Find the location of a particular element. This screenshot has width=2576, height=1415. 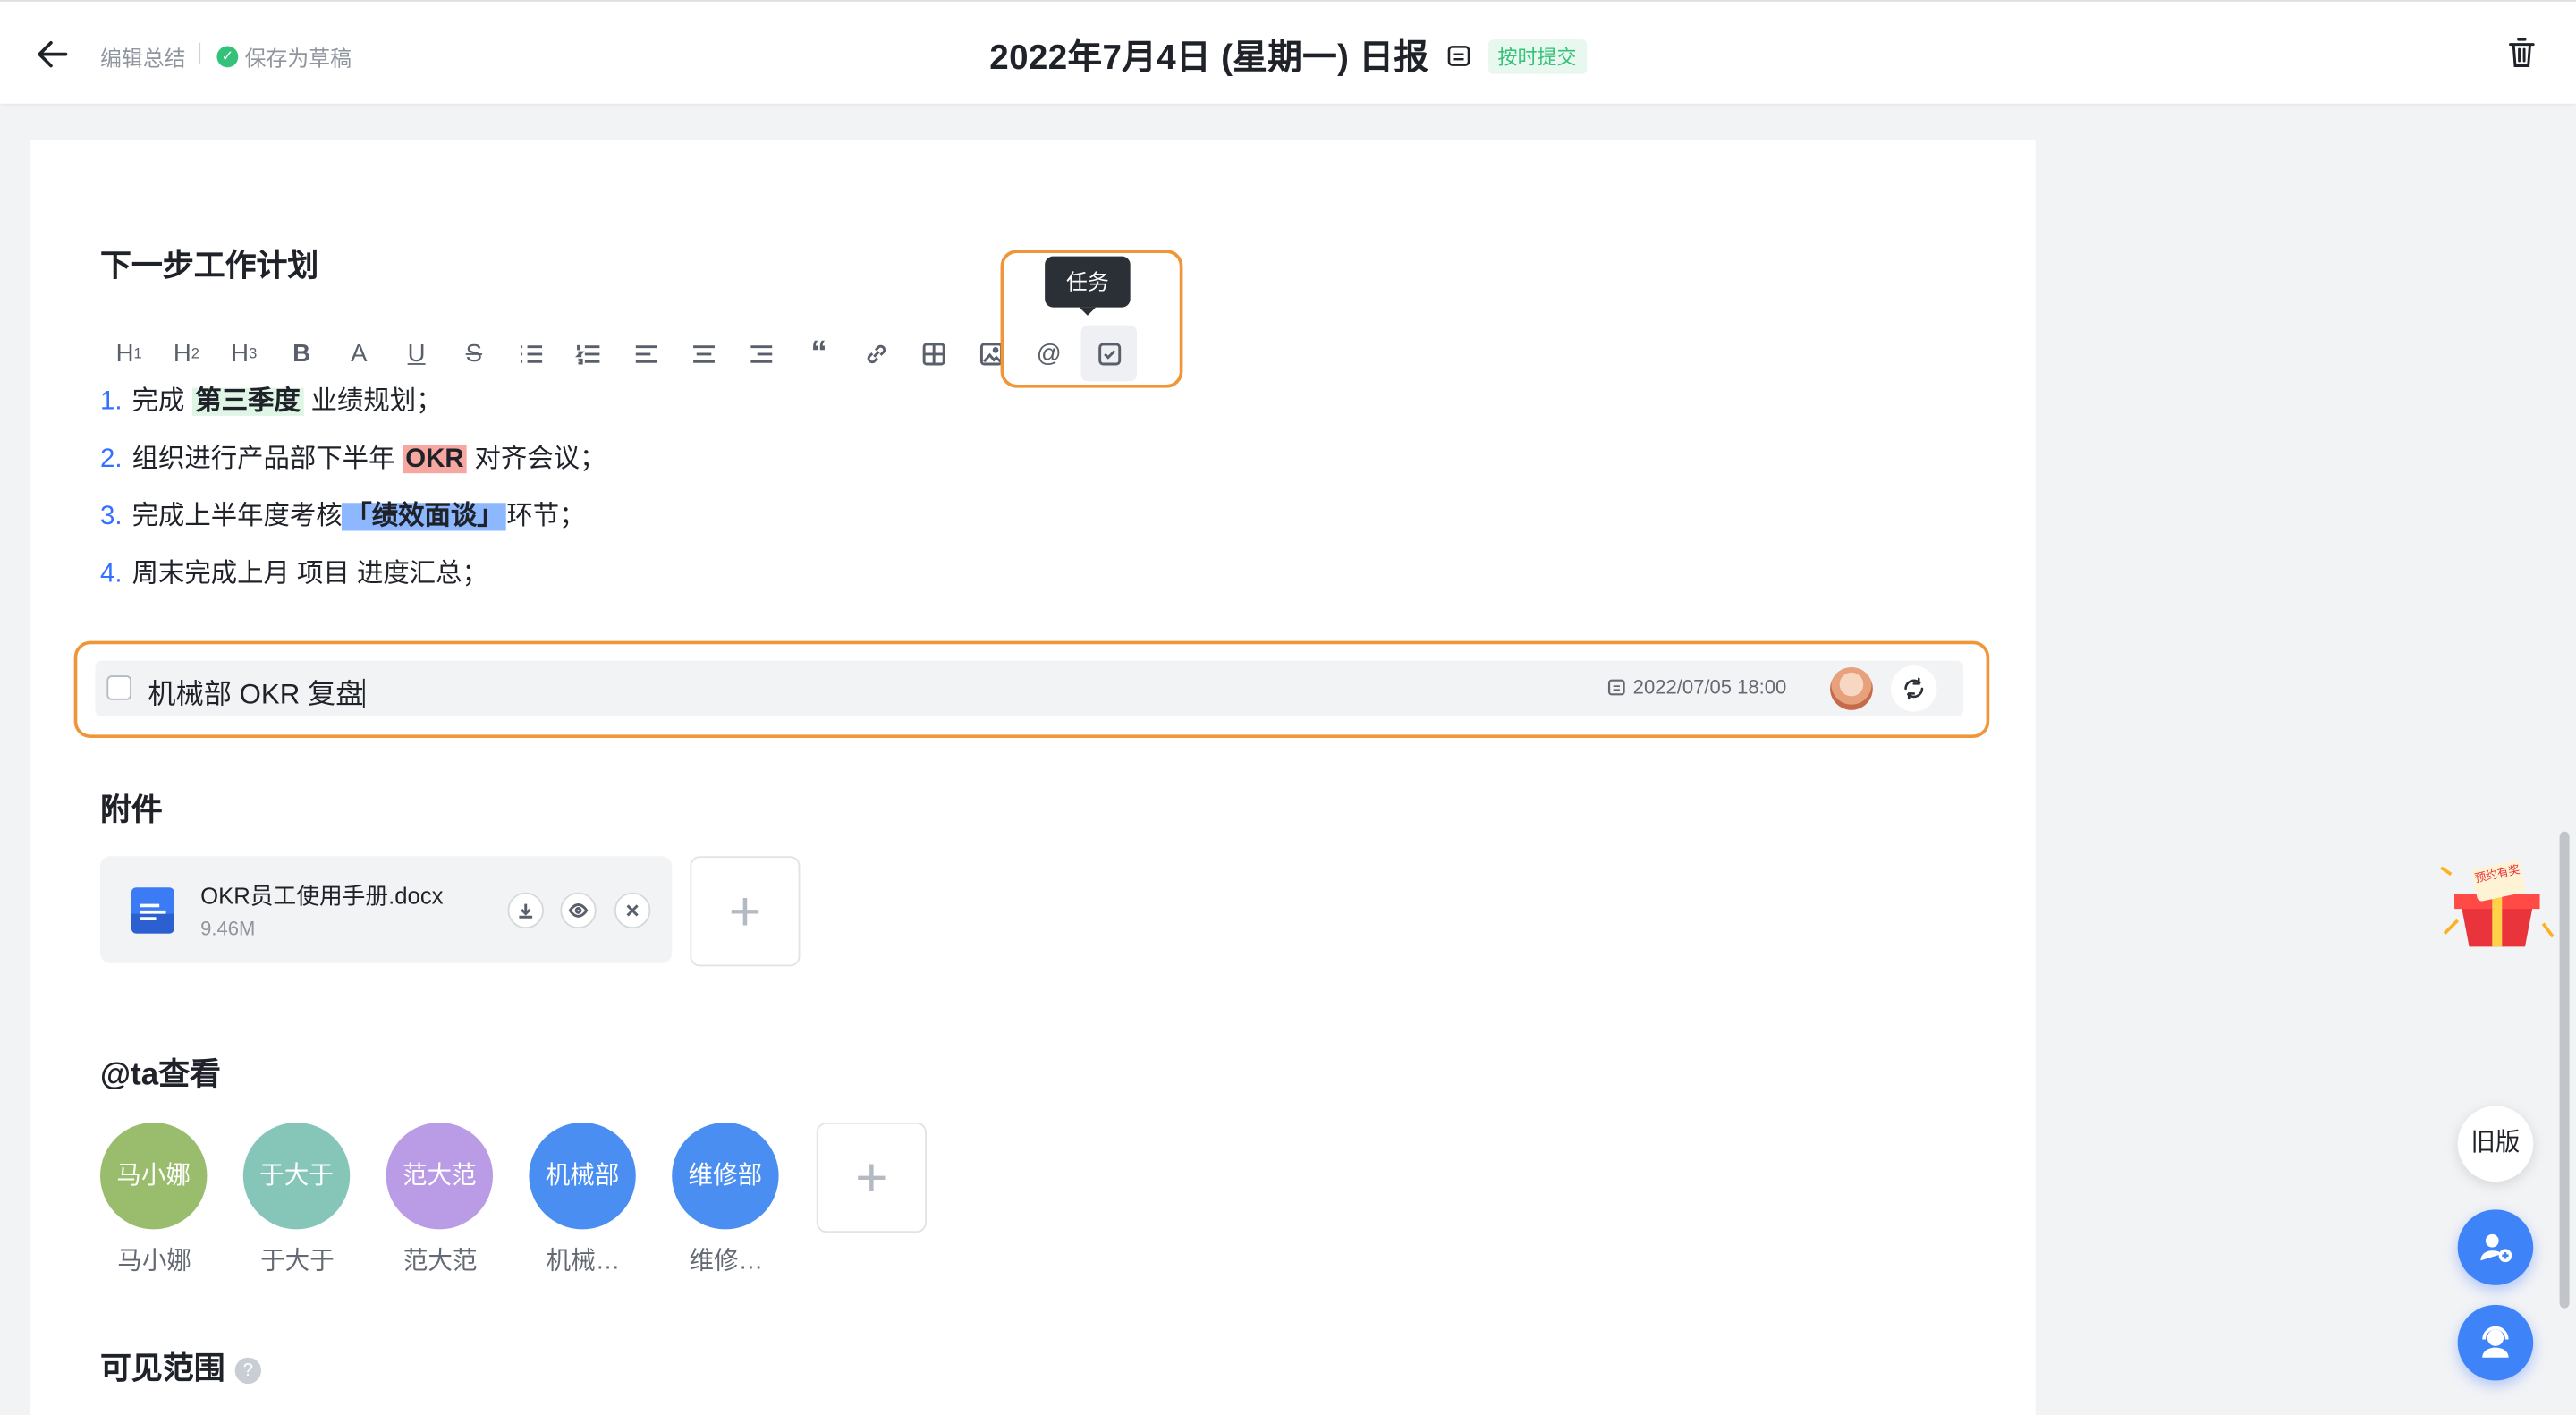

editor-toolbar: H1 H2 H3 B A U S “ @ is located at coordinates (618, 354).